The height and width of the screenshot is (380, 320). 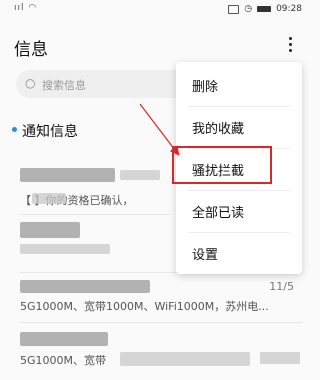 I want to click on annotation-arrow-icon, so click(x=159, y=129).